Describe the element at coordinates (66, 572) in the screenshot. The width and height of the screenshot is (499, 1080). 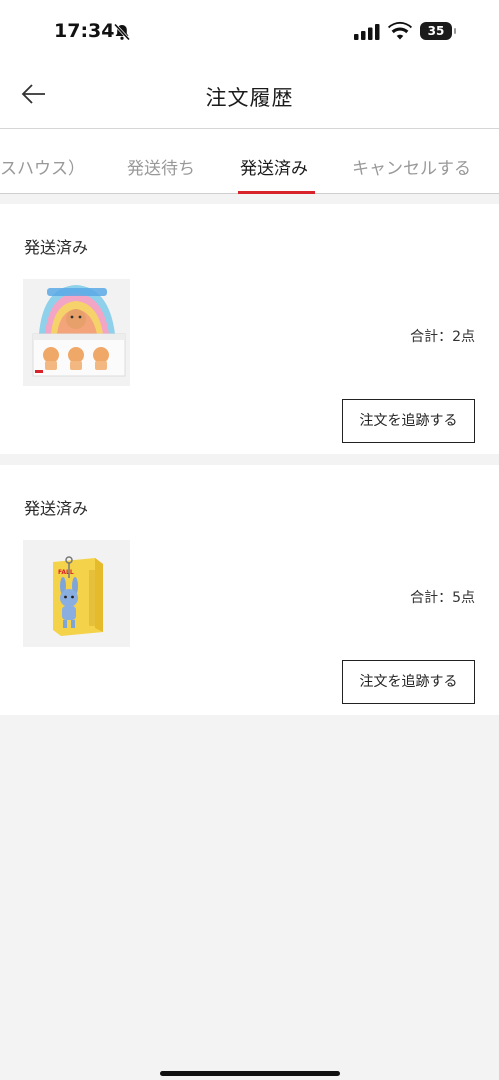
I see `svg-text: FALL` at that location.